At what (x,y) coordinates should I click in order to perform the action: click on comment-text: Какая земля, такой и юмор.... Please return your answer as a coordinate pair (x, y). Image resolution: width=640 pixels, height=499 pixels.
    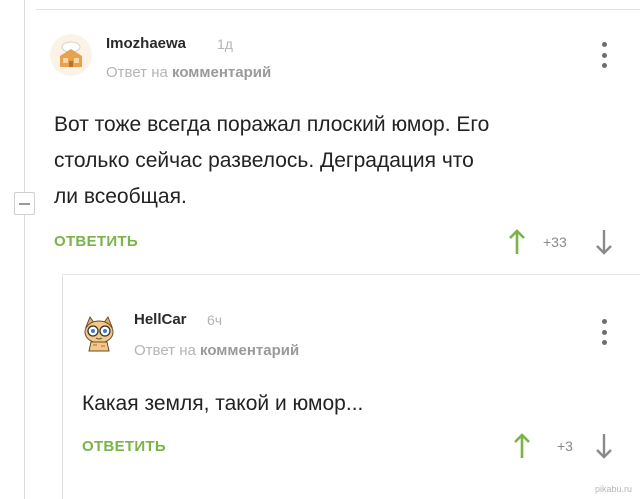
    Looking at the image, I should click on (222, 404).